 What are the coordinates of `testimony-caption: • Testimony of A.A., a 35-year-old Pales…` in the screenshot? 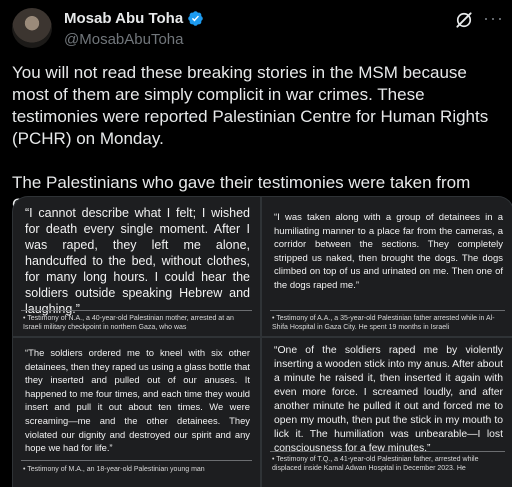 It's located at (383, 323).